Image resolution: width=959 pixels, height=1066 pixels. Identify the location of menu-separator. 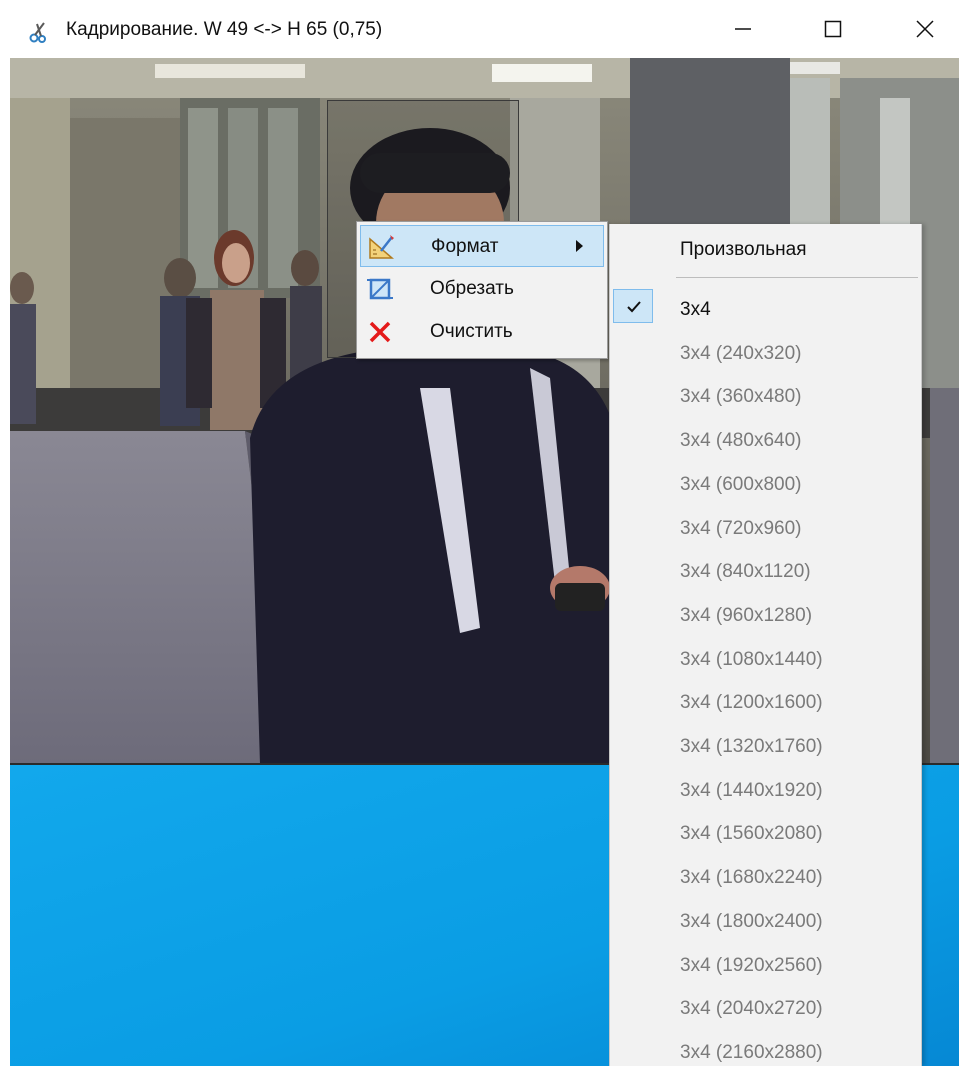
(797, 277).